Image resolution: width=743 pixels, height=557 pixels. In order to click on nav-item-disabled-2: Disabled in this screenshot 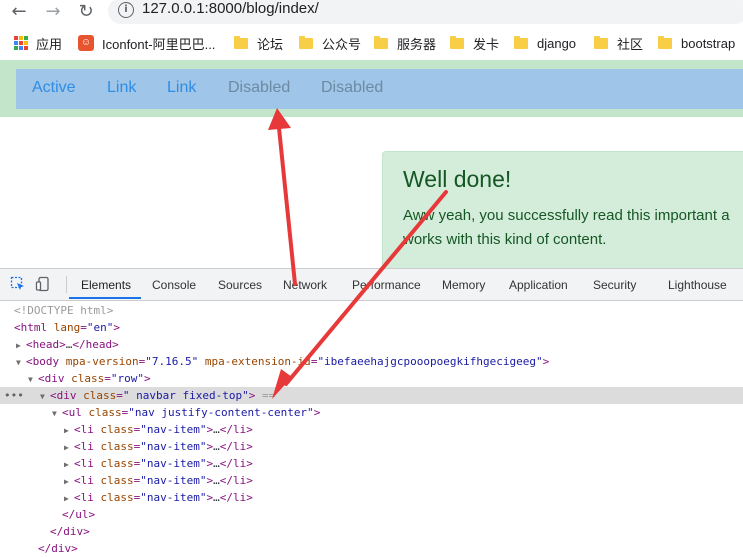, I will do `click(352, 87)`.